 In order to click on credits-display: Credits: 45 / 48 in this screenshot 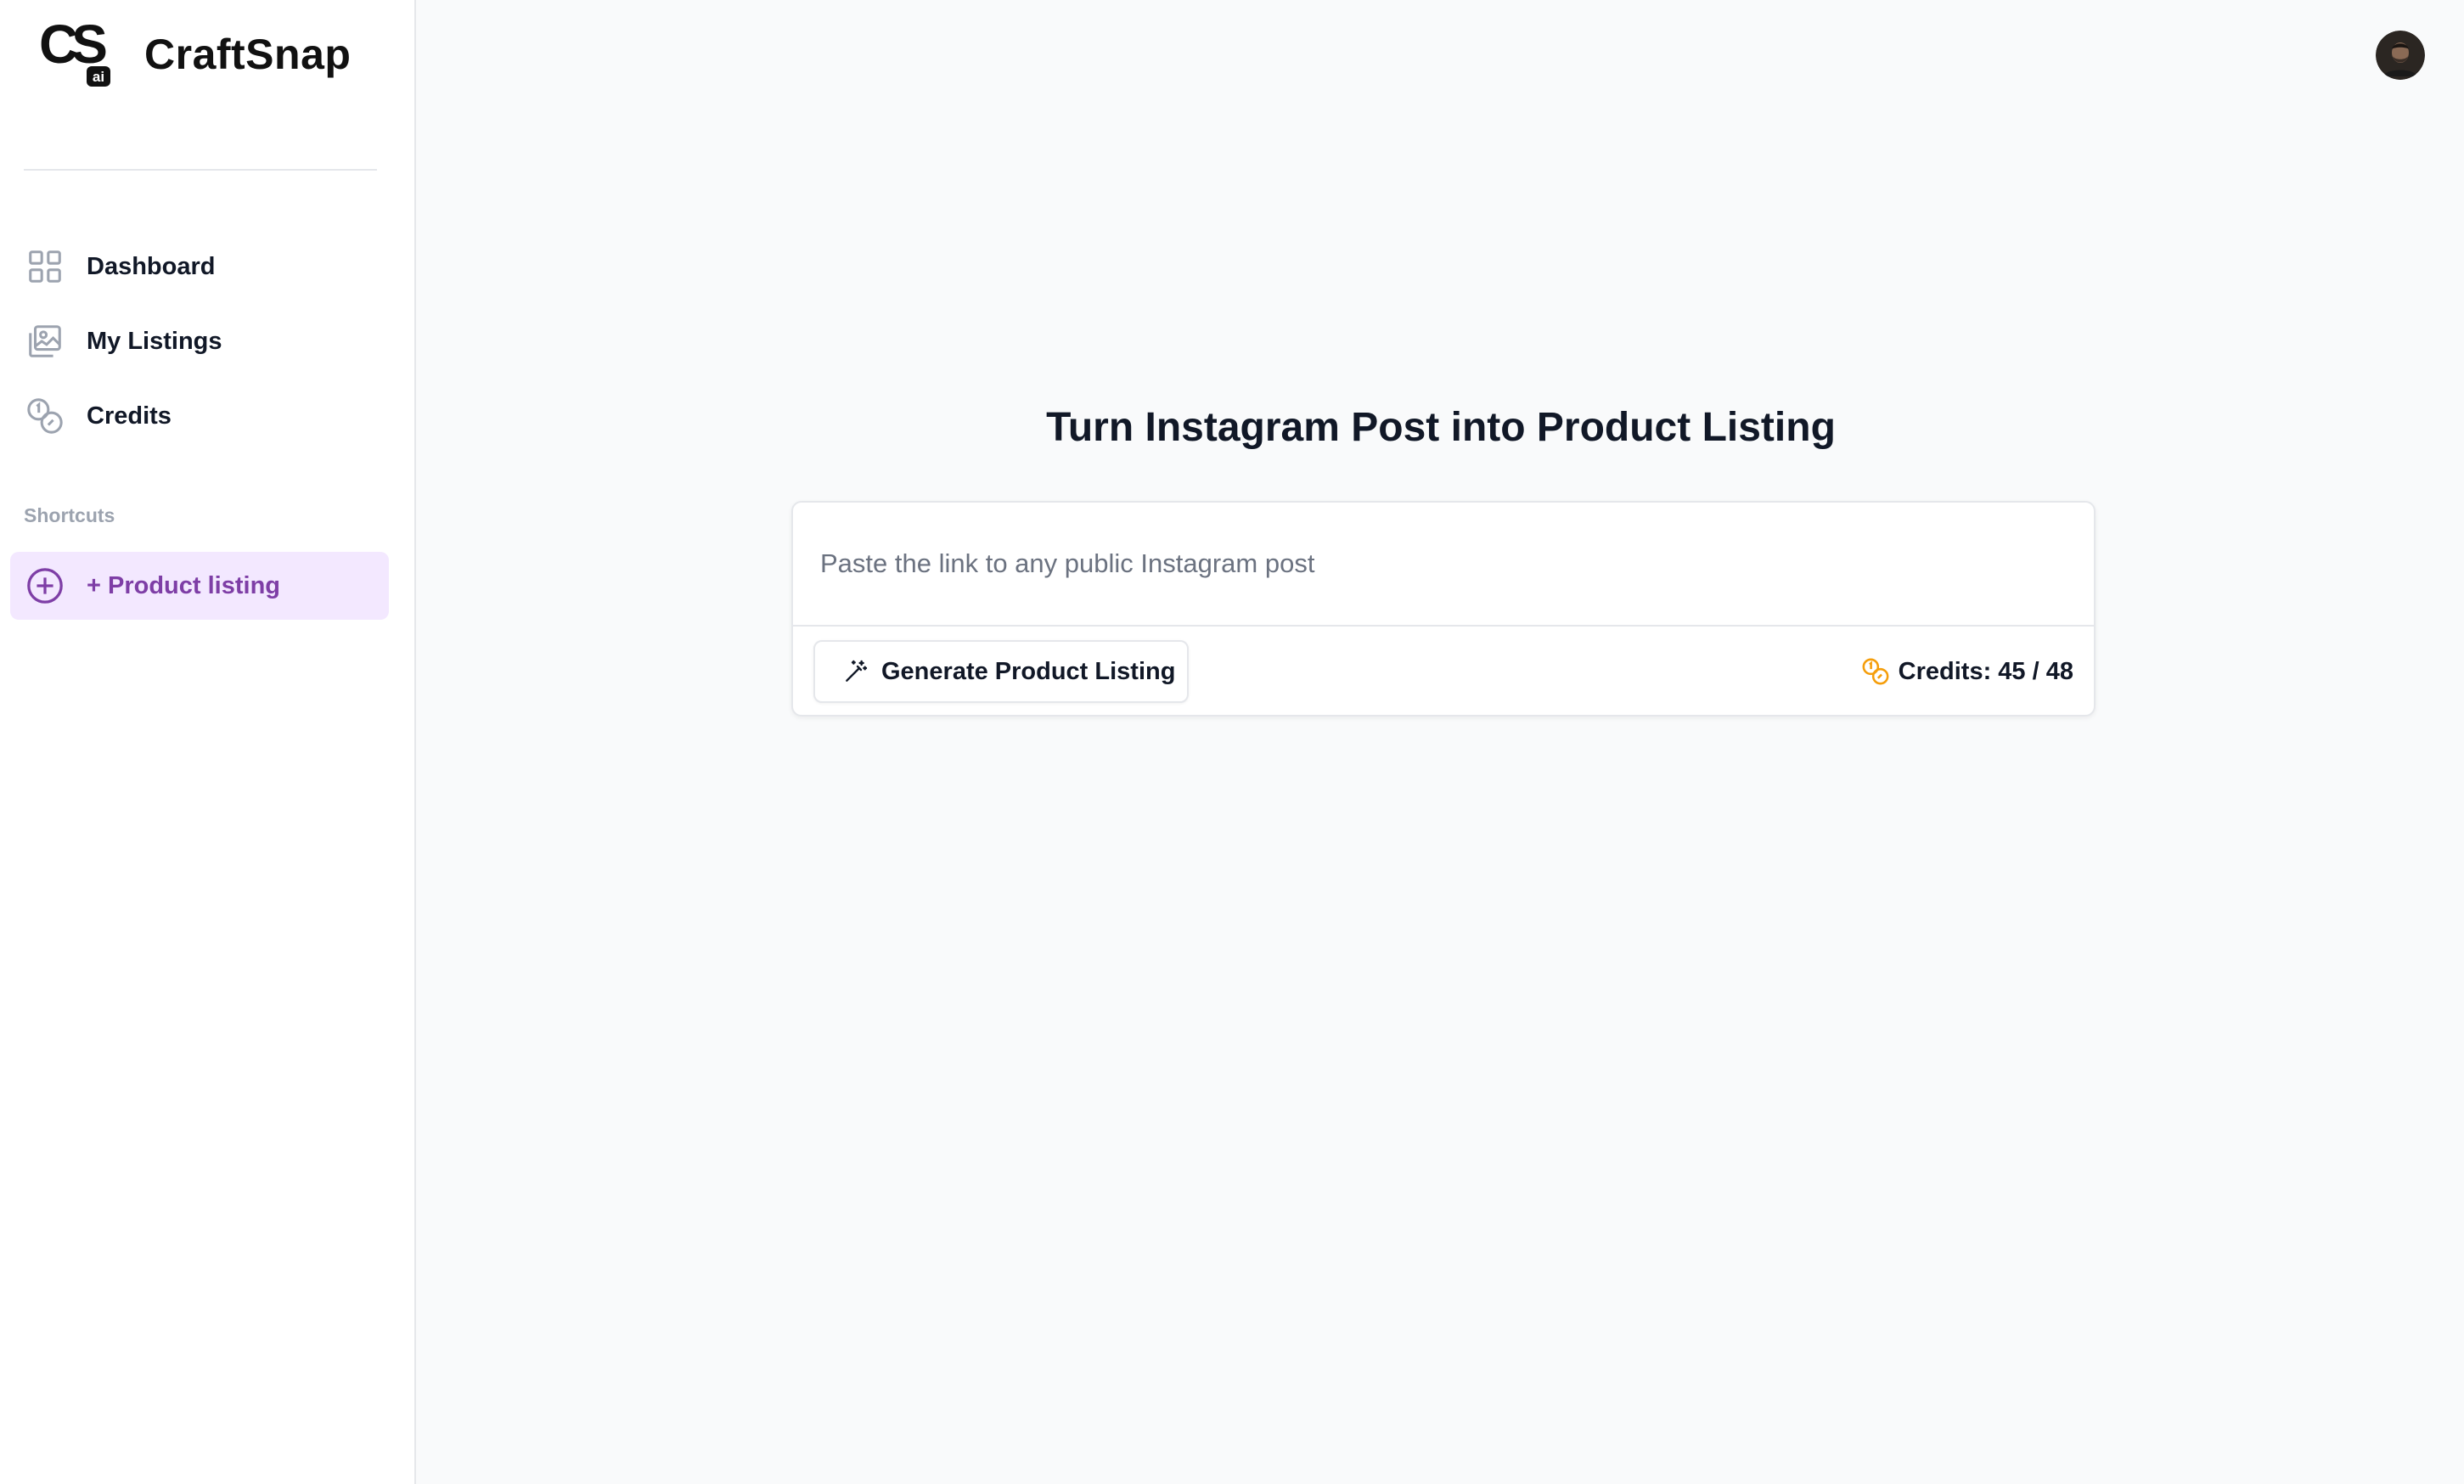, I will do `click(1967, 671)`.